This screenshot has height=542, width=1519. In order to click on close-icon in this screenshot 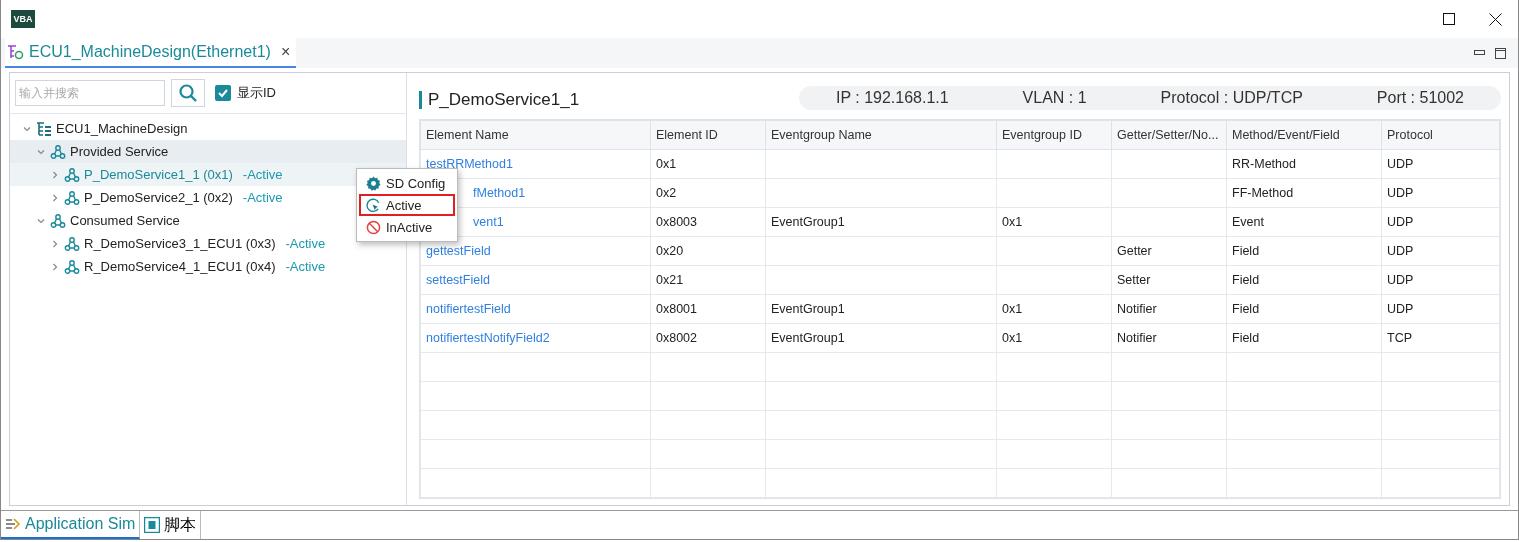, I will do `click(1495, 19)`.